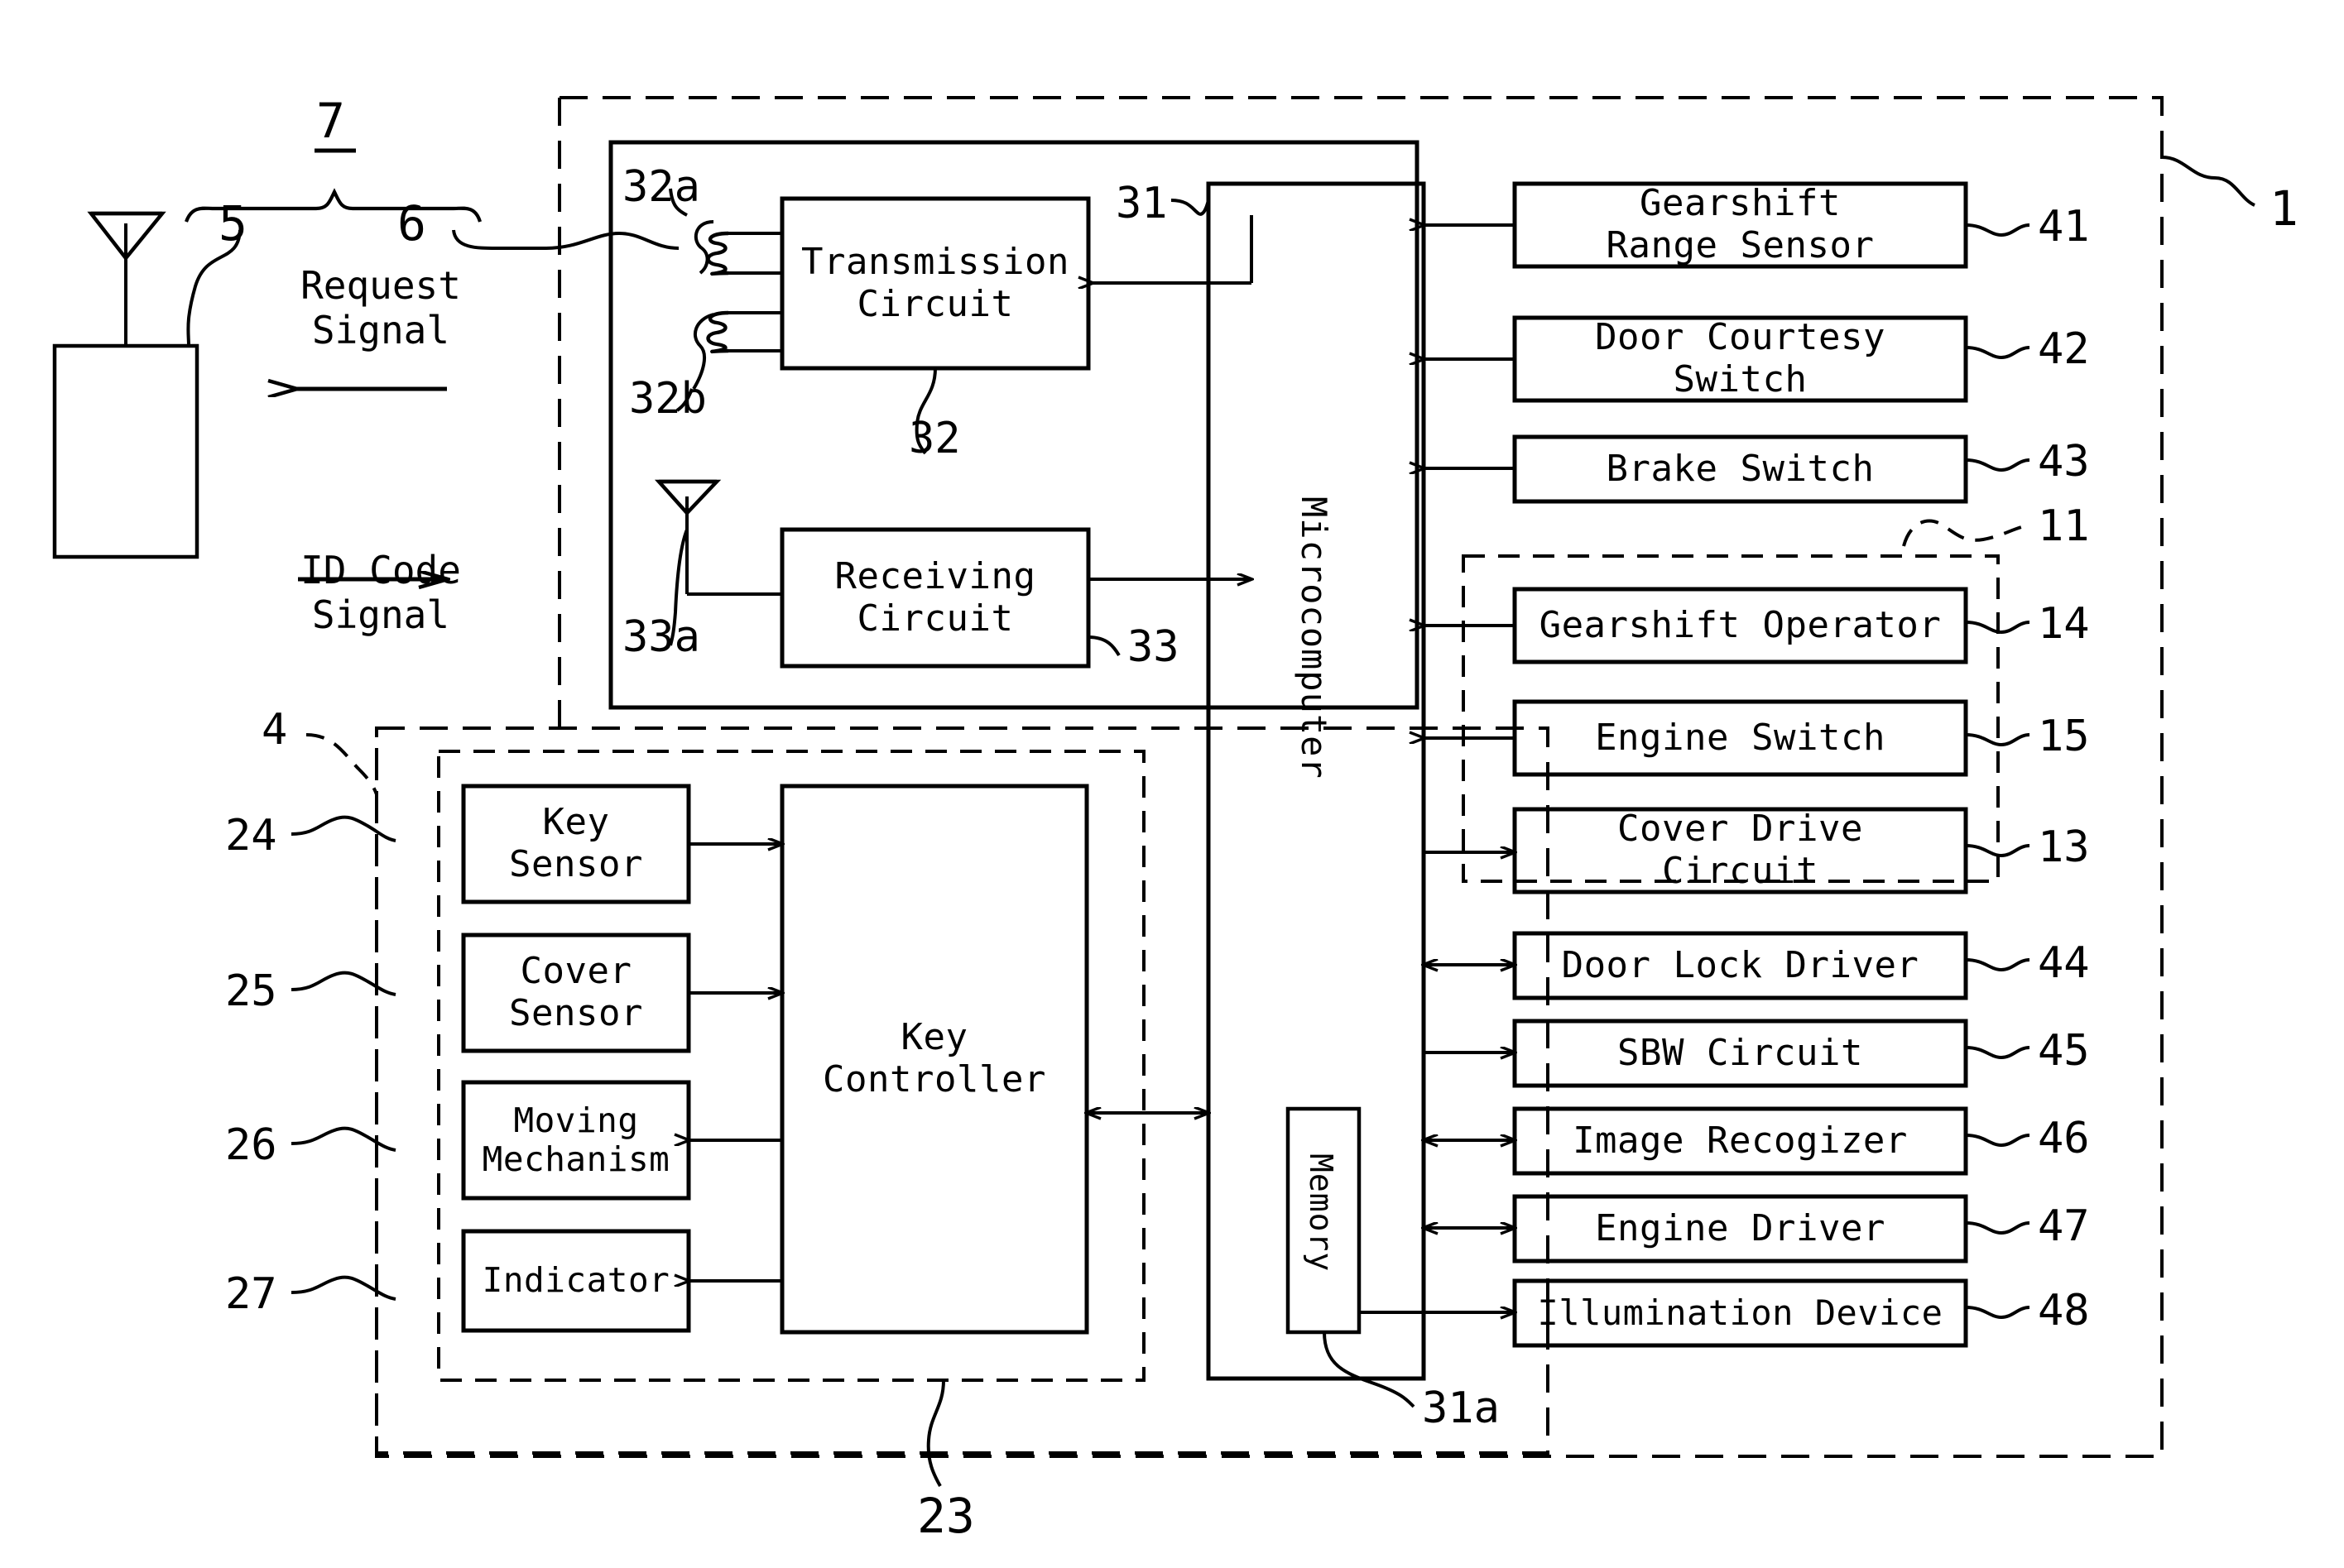  Describe the element at coordinates (251, 836) in the screenshot. I see `ref-24: 24` at that location.